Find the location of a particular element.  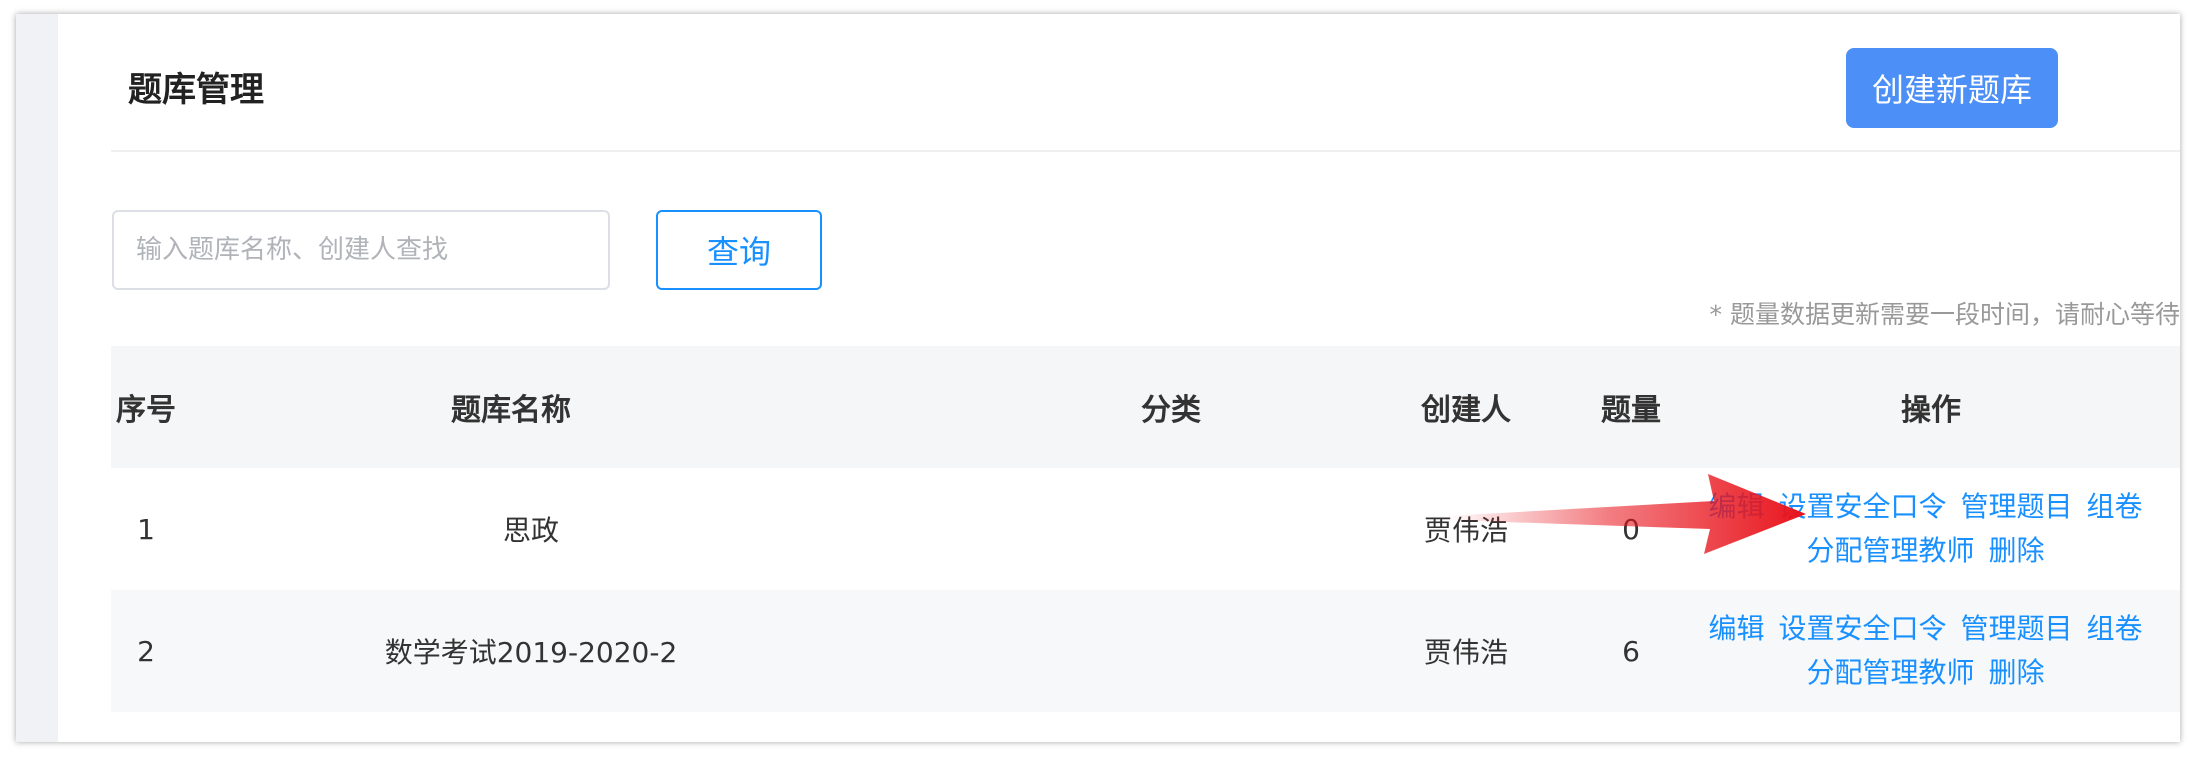

cell-index: 2 is located at coordinates (146, 651).